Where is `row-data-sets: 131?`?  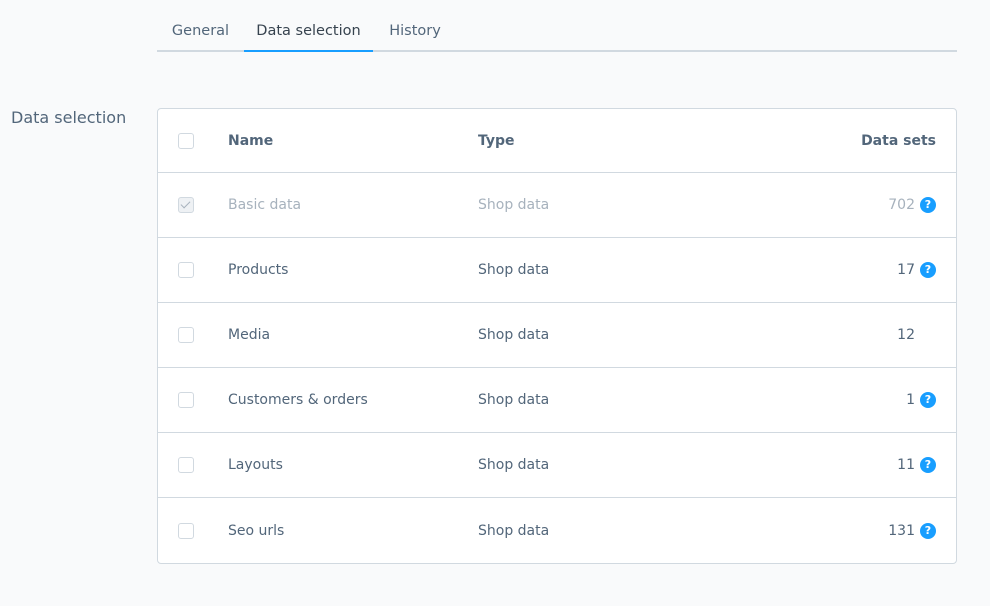
row-data-sets: 131? is located at coordinates (912, 530).